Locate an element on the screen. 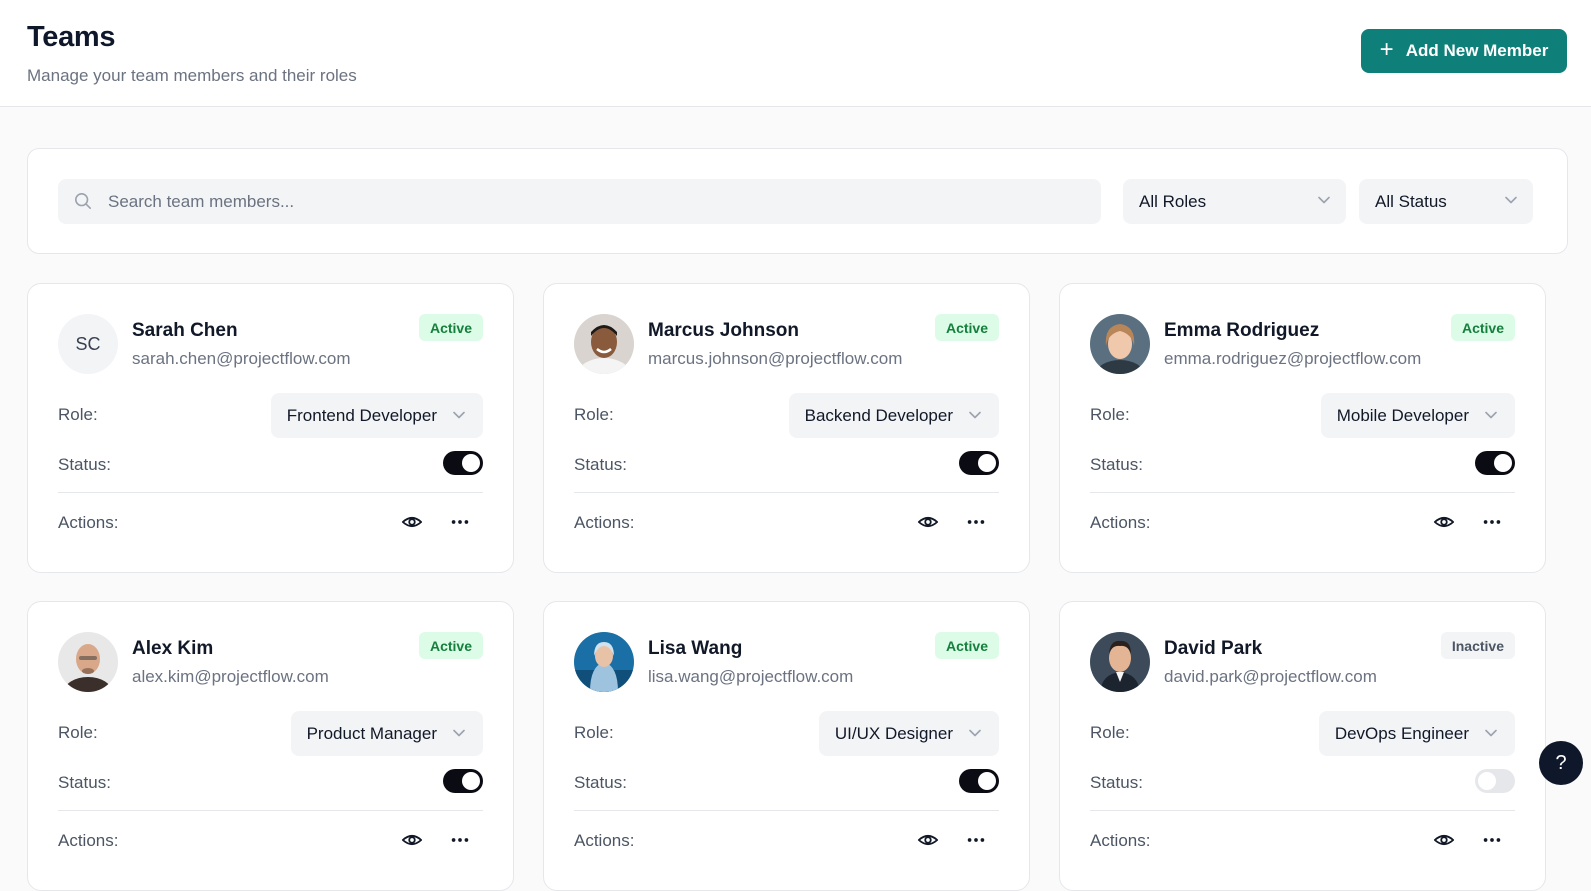  role-value: UI/UX Designer is located at coordinates (893, 733).